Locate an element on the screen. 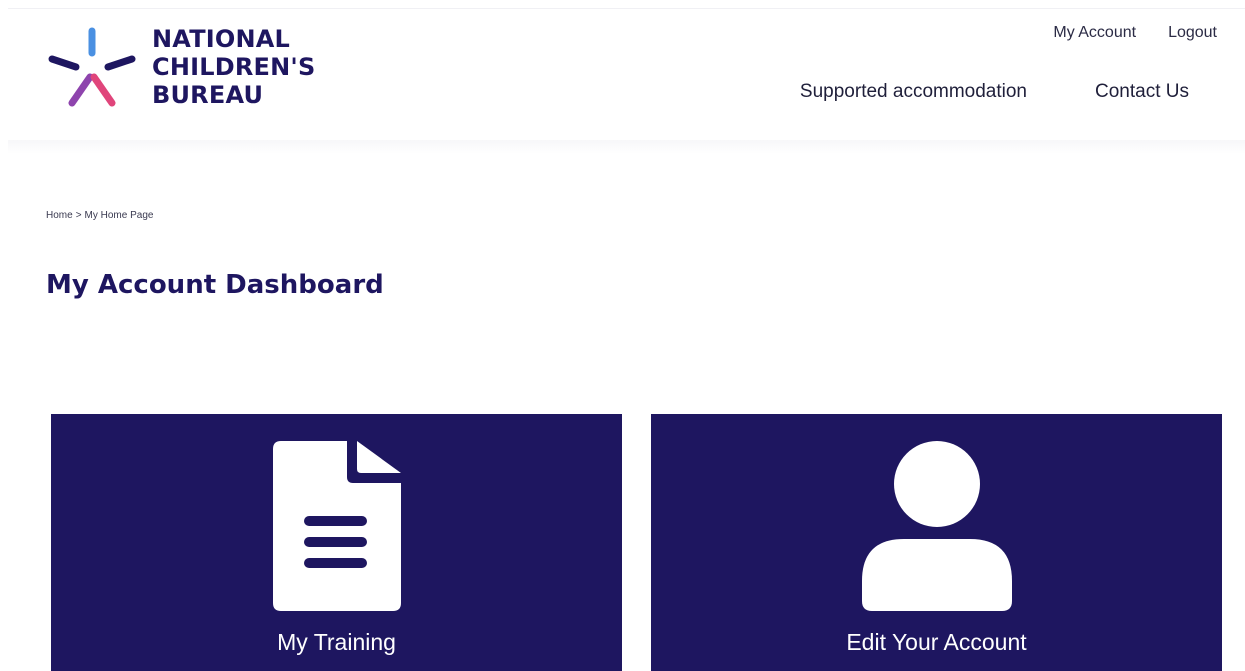  logo-line-2: CHILDREN'S is located at coordinates (234, 67).